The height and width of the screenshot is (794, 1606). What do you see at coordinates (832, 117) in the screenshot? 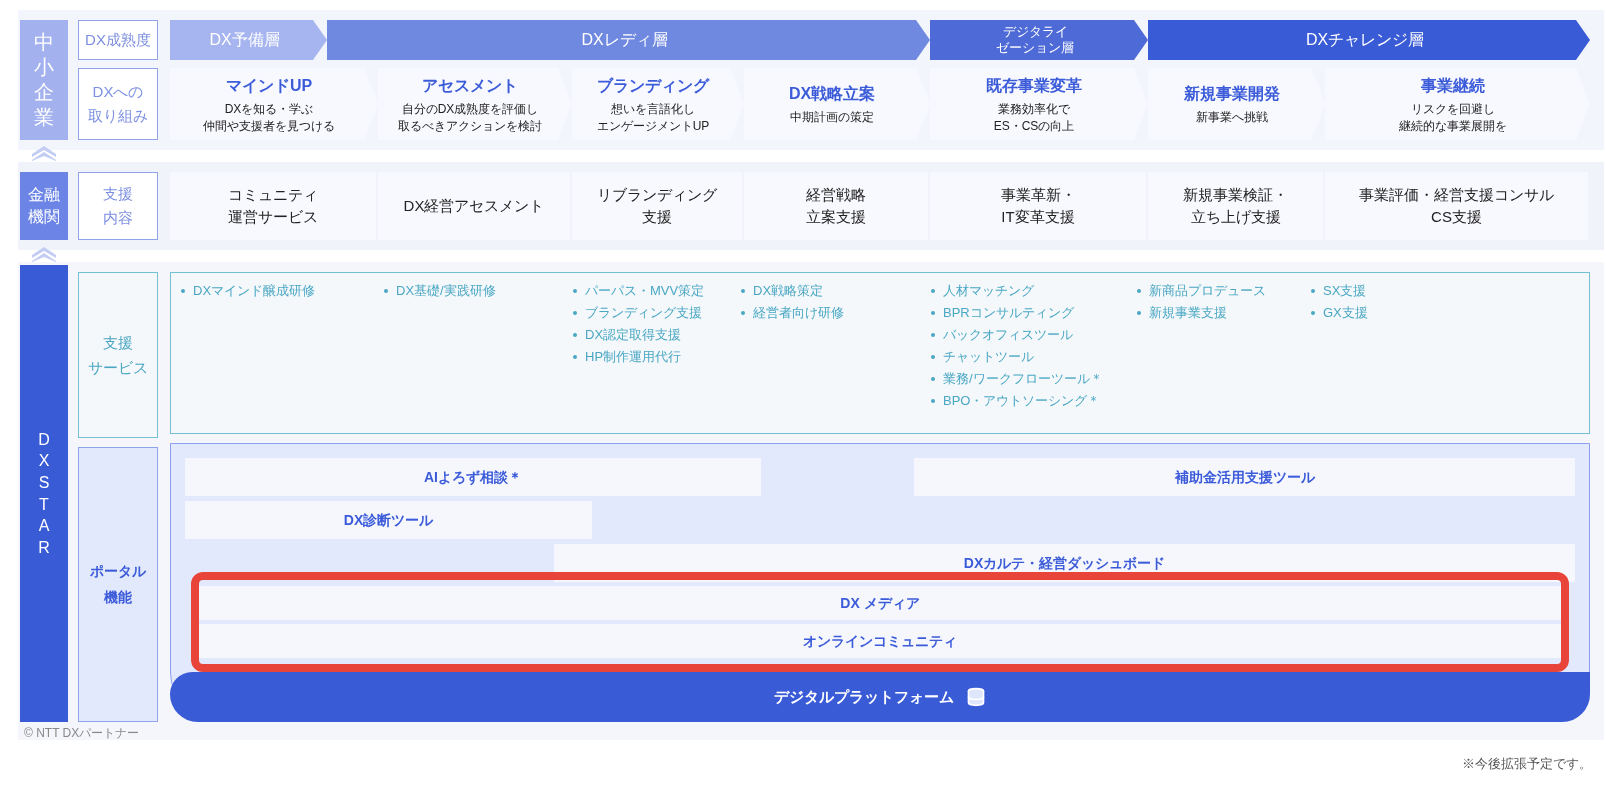
I see `step-description: 中期計画の策定` at bounding box center [832, 117].